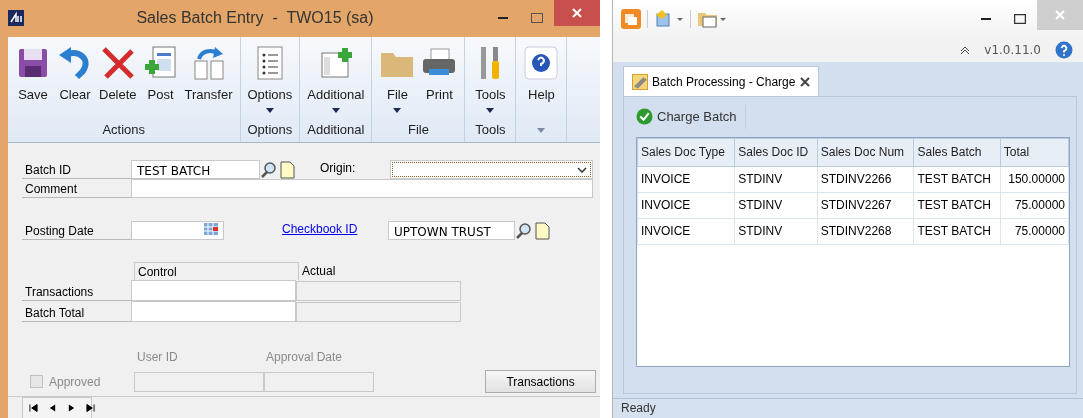  I want to click on paint-bucket-icon, so click(669, 19).